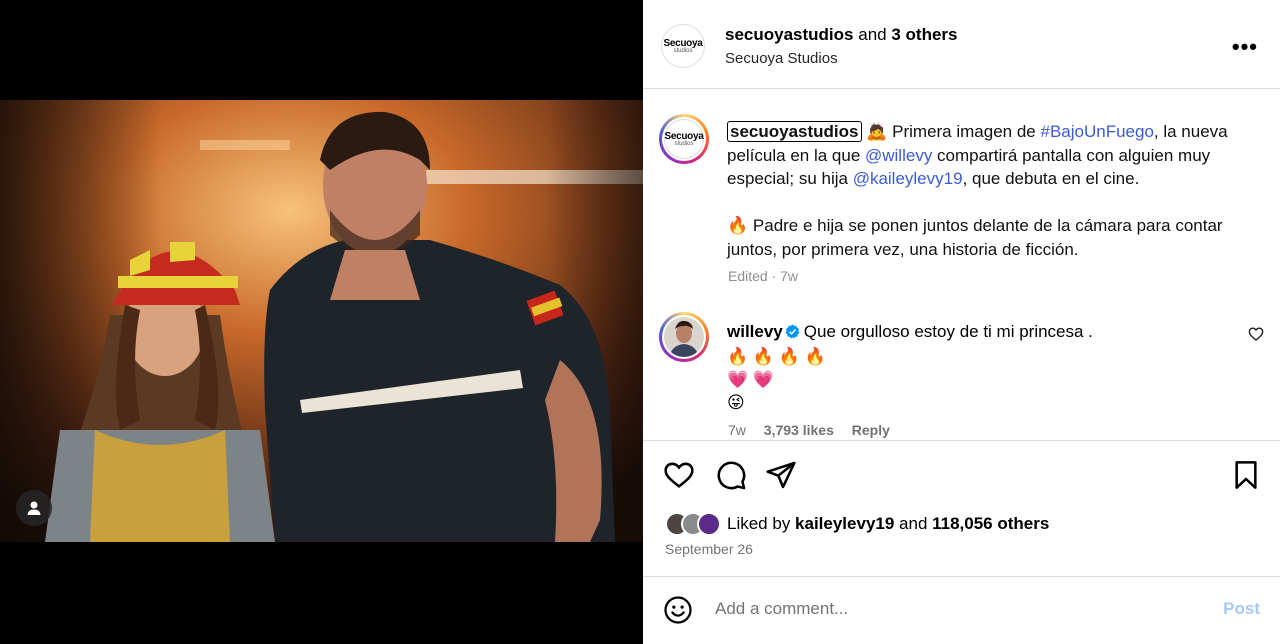 Image resolution: width=1280 pixels, height=644 pixels. Describe the element at coordinates (781, 58) in the screenshot. I see `header-subtitle: Secuoya Studios` at that location.